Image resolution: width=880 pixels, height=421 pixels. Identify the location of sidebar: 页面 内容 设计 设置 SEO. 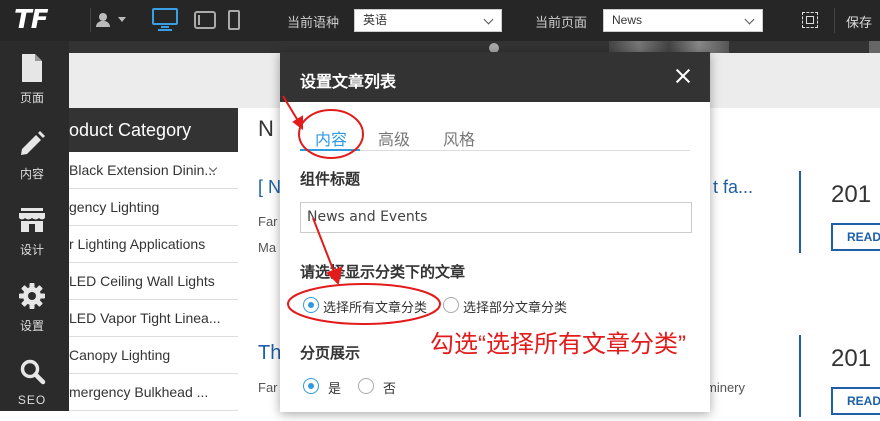
(34, 226).